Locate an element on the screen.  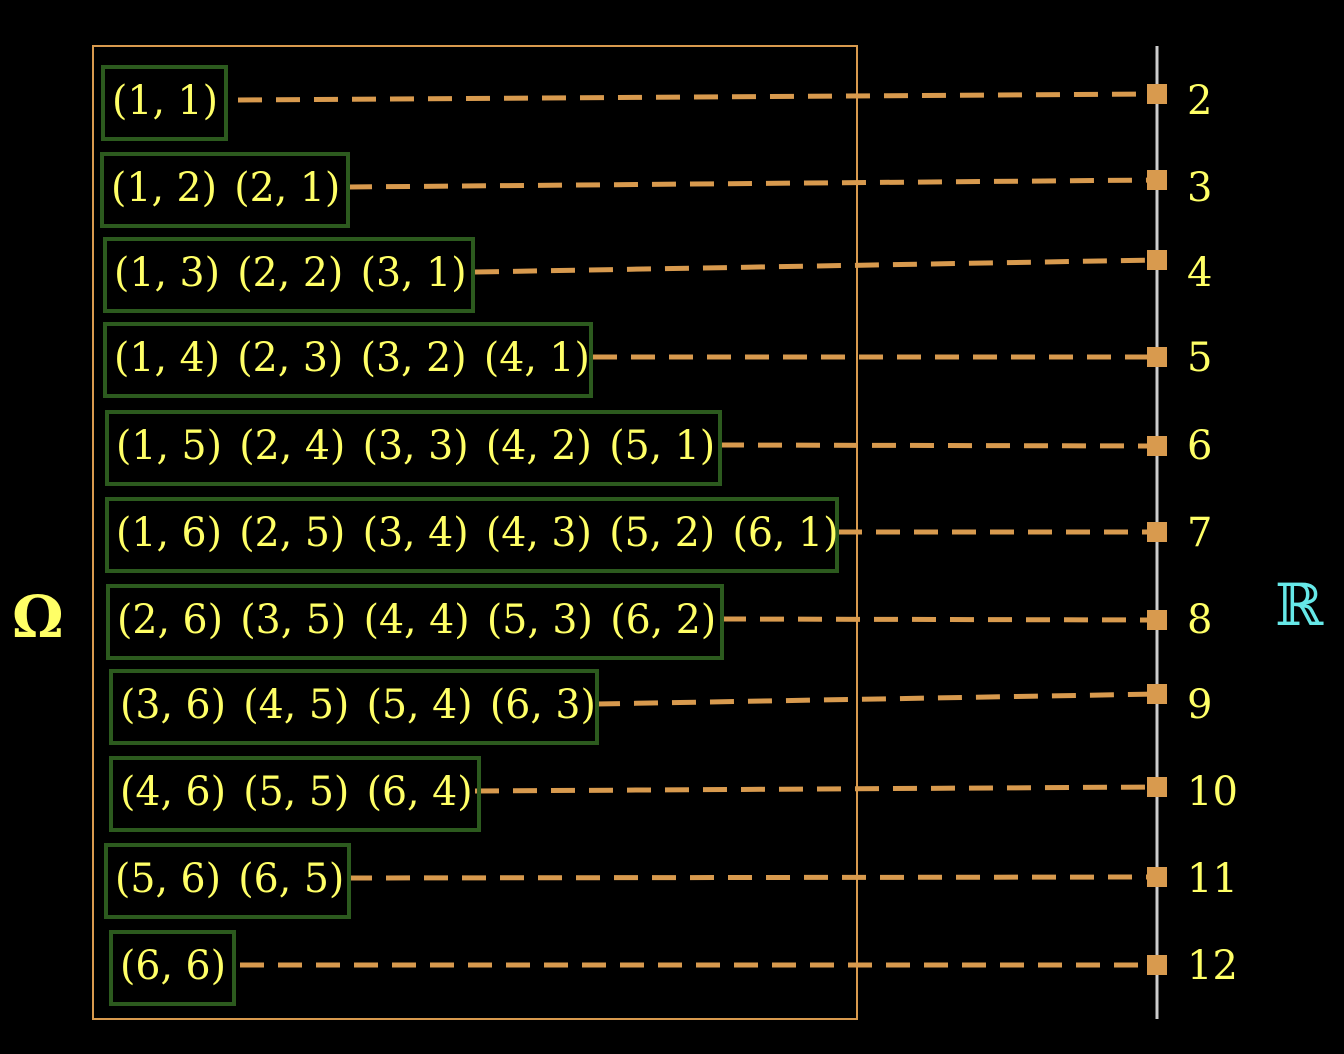
outcome-pair: (3, 5) is located at coordinates (293, 620).